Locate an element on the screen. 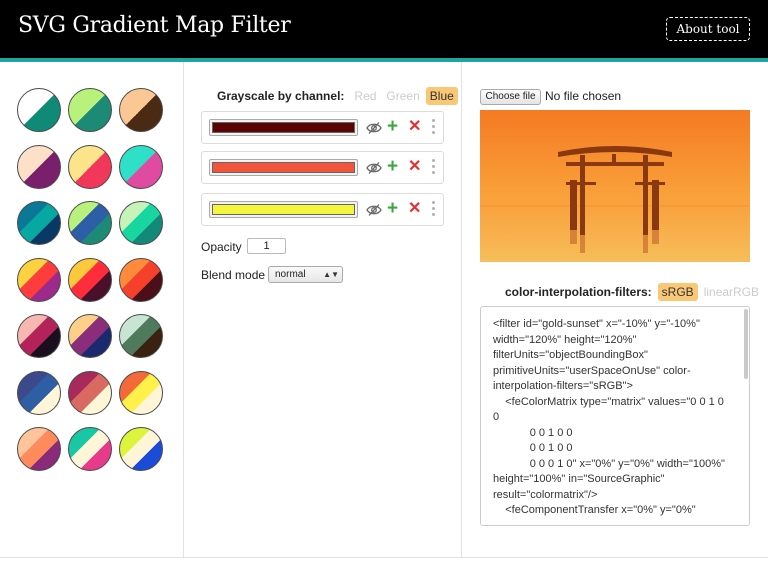  header-accent-bar is located at coordinates (384, 60).